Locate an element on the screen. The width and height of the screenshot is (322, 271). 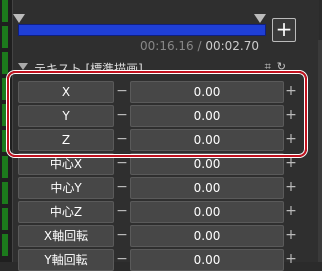
param-label: X軸回転 is located at coordinates (66, 236).